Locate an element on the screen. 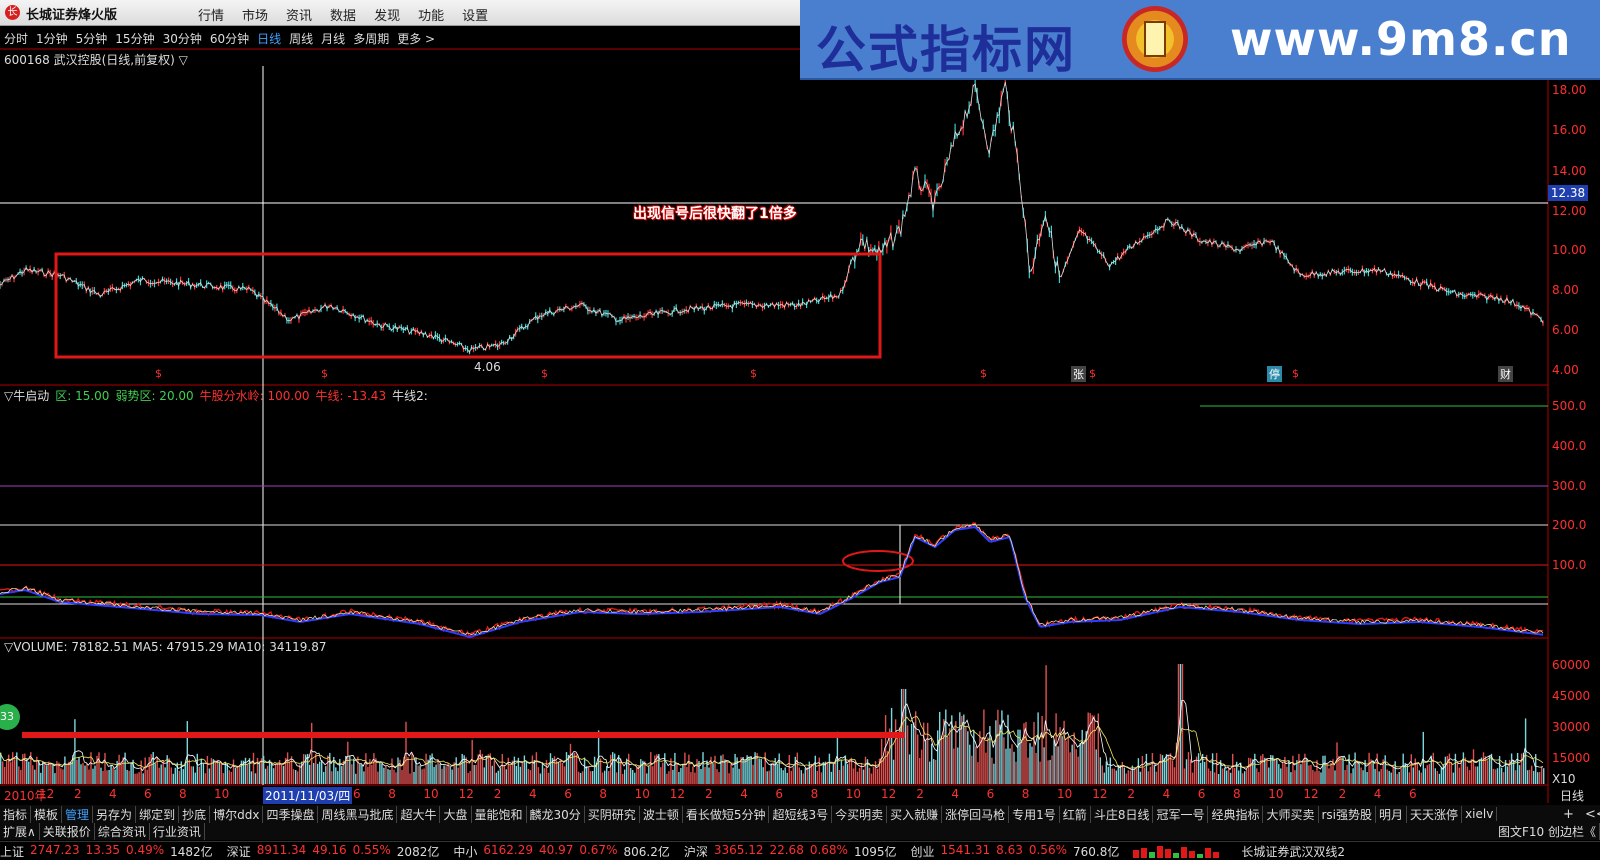  indicator-tab: 四季操盘 is located at coordinates (291, 814).